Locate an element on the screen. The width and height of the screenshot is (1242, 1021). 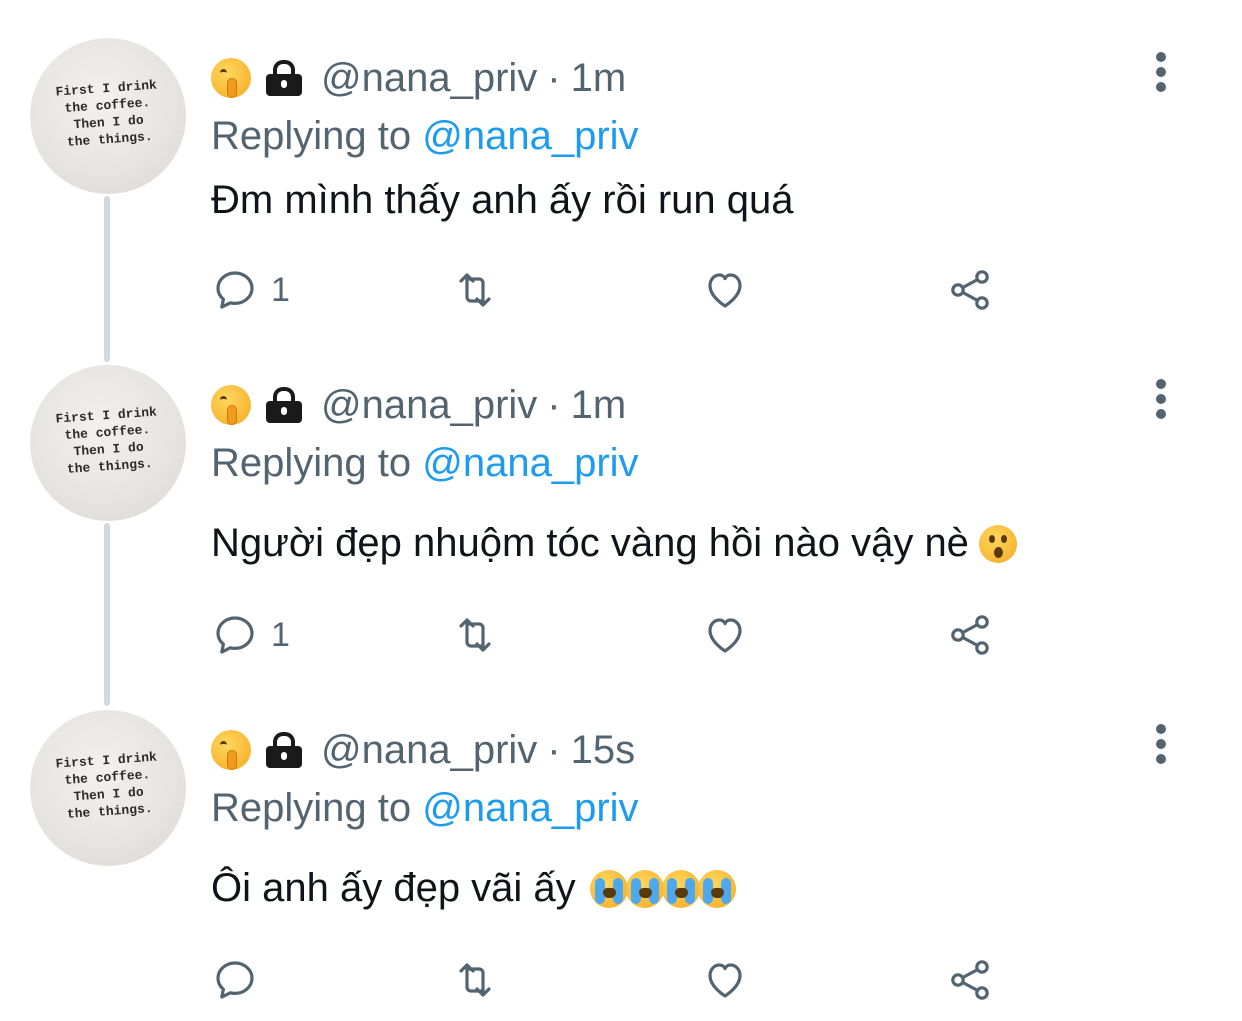
tweet-text: Ôi anh ấy đẹp vãi ấy is located at coordinates (473, 888).